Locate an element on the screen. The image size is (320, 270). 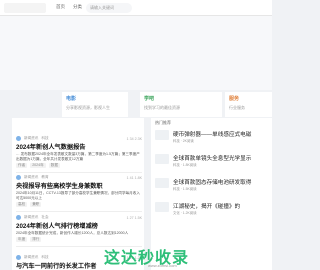
article-meta: 新闻资讯 教育 1 41 1.8K is located at coordinates (79, 177).